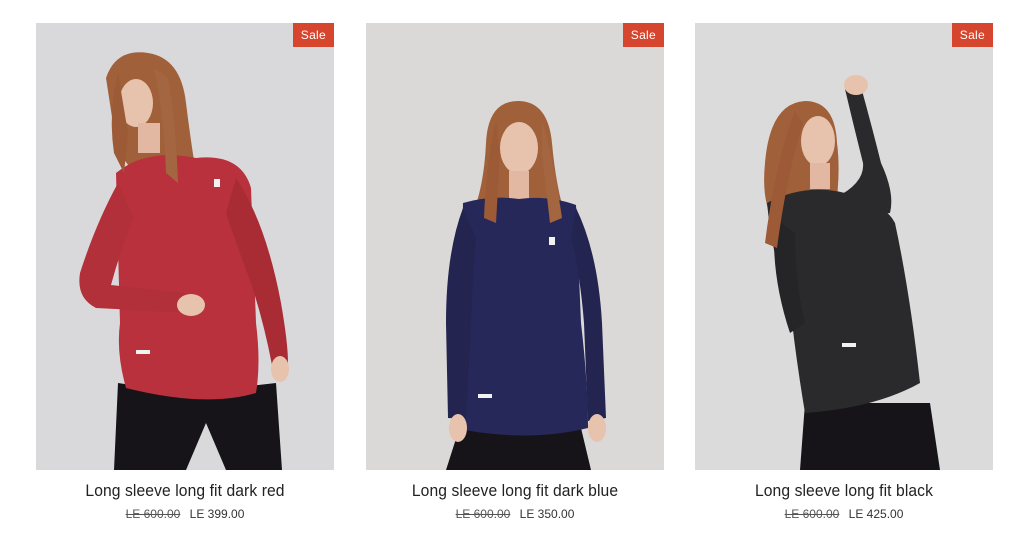 Image resolution: width=1024 pixels, height=538 pixels. What do you see at coordinates (185, 514) in the screenshot?
I see `product-price: LE 600.00 LE 399.00` at bounding box center [185, 514].